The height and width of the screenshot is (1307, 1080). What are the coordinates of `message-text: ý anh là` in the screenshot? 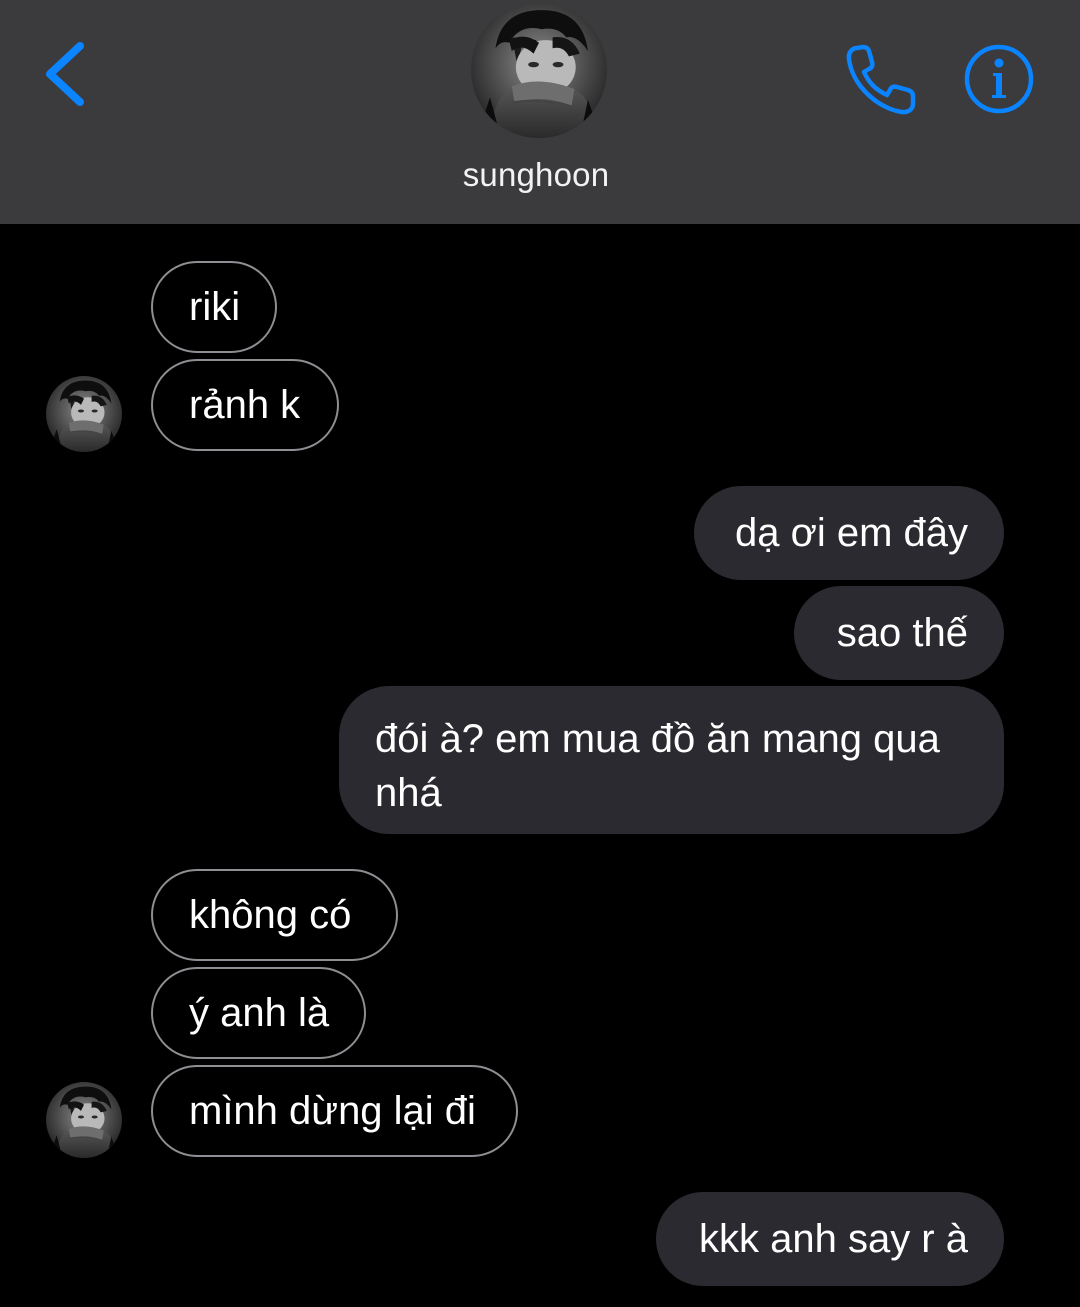 It's located at (259, 1013).